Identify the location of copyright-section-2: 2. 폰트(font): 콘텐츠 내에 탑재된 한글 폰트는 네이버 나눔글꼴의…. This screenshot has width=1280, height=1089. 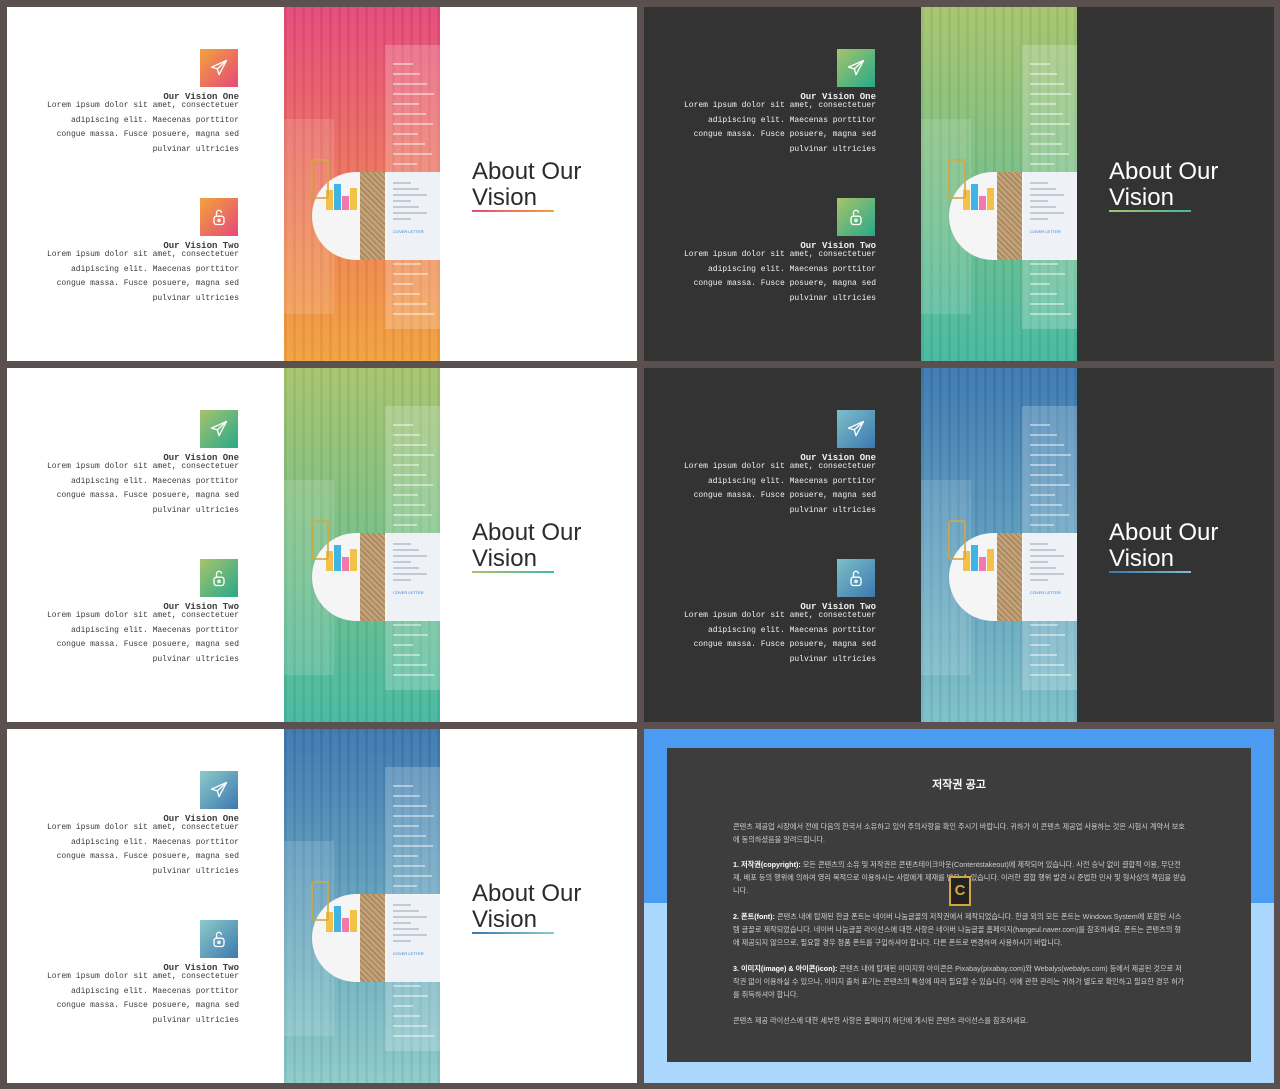
(957, 929).